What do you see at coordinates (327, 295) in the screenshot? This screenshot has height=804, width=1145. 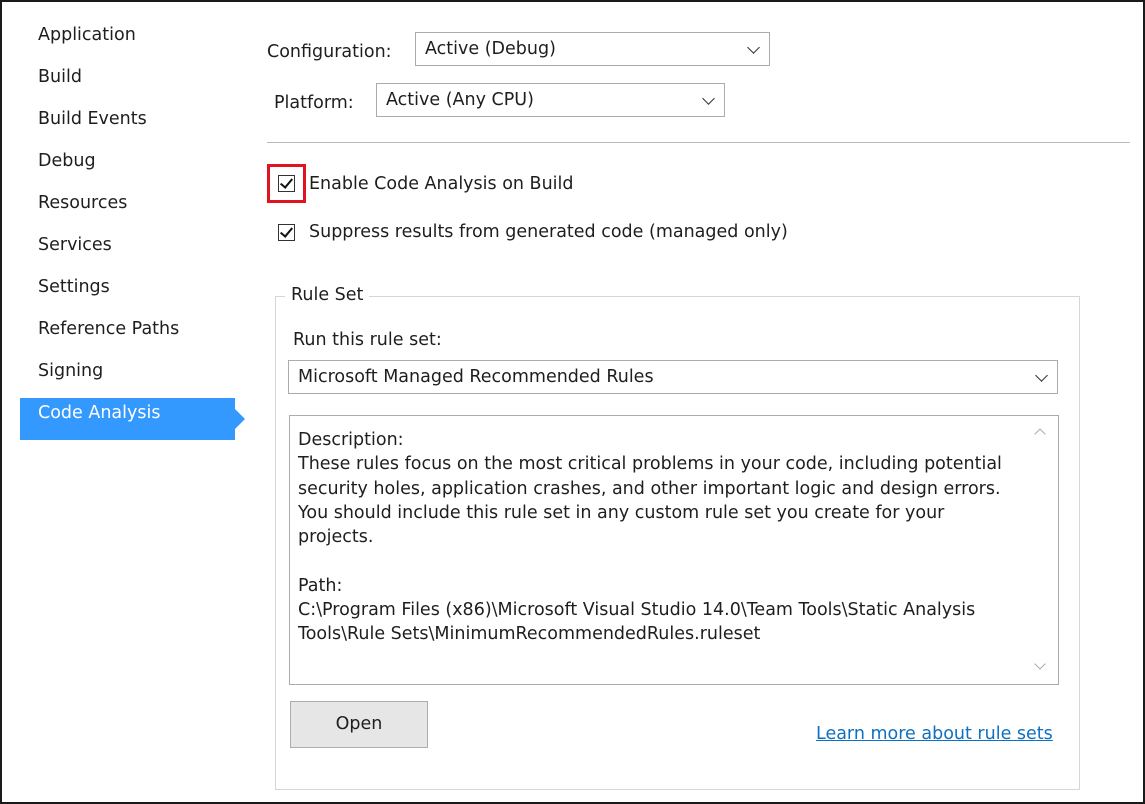 I see `rule-set-group-title: Rule Set` at bounding box center [327, 295].